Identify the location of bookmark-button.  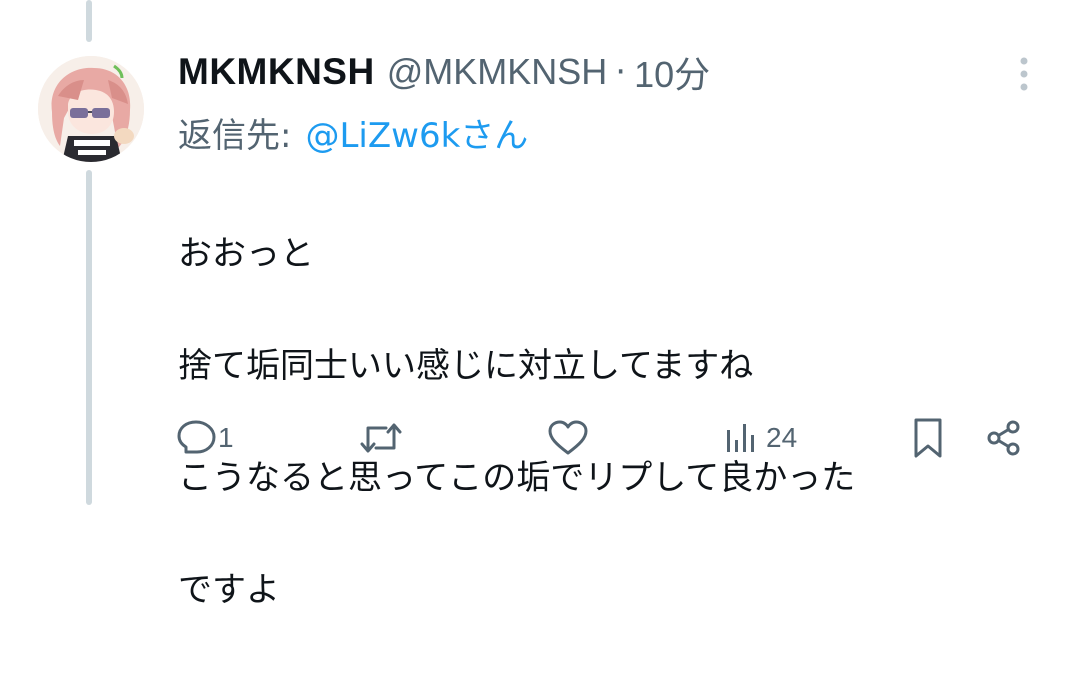
(928, 438).